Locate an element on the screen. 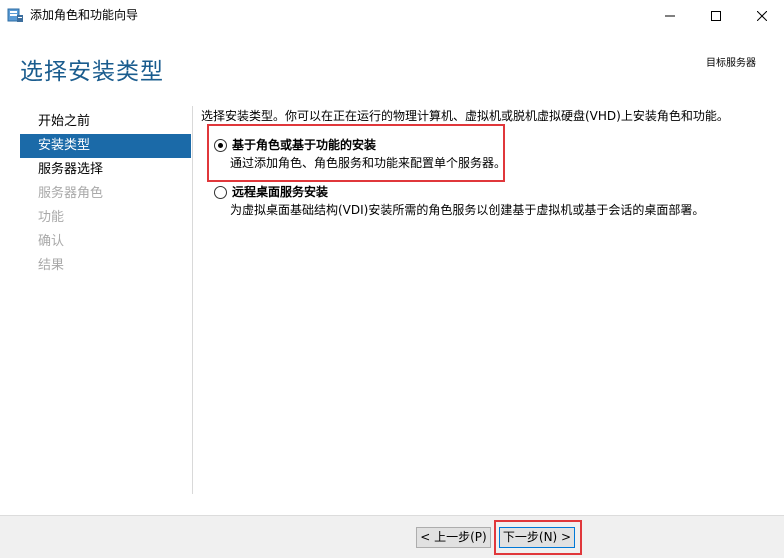  target-server-label: 目标服务器 is located at coordinates (731, 63).